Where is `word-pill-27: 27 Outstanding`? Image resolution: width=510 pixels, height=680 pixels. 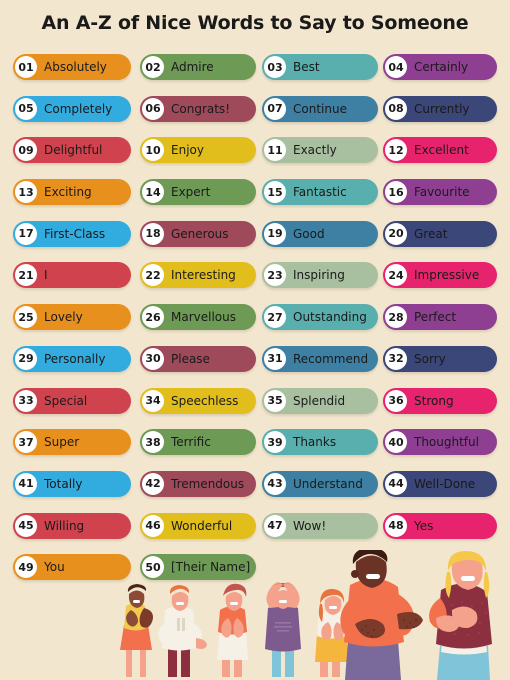 word-pill-27: 27 Outstanding is located at coordinates (320, 317).